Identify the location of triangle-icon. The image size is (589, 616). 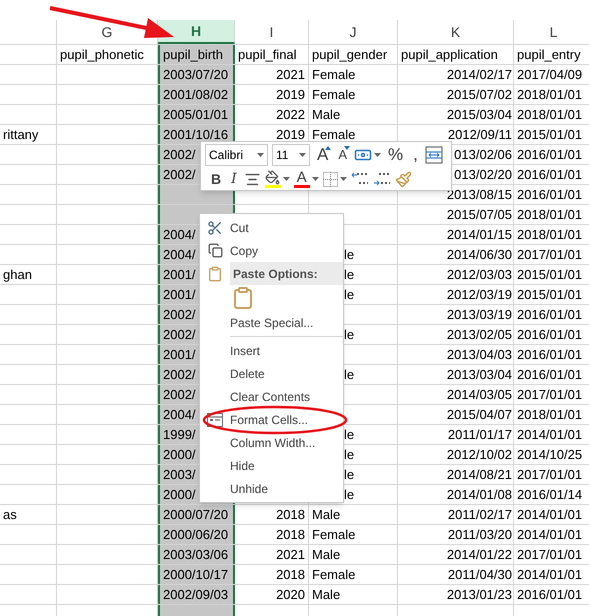
(328, 148).